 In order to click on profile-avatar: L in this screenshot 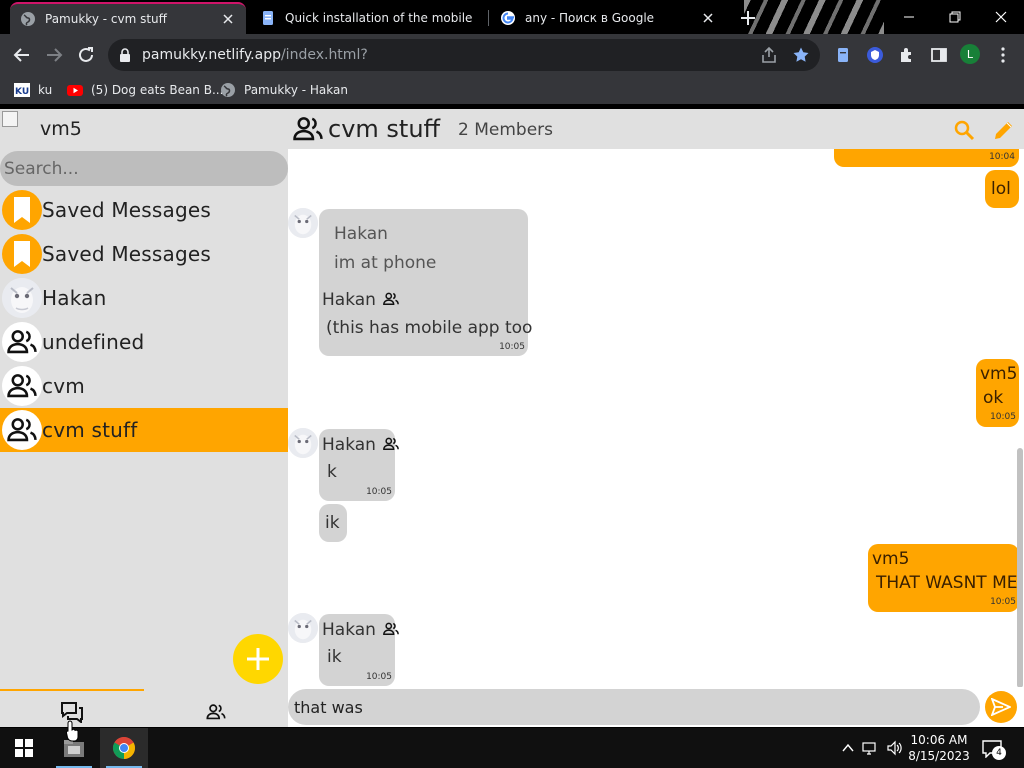, I will do `click(970, 54)`.